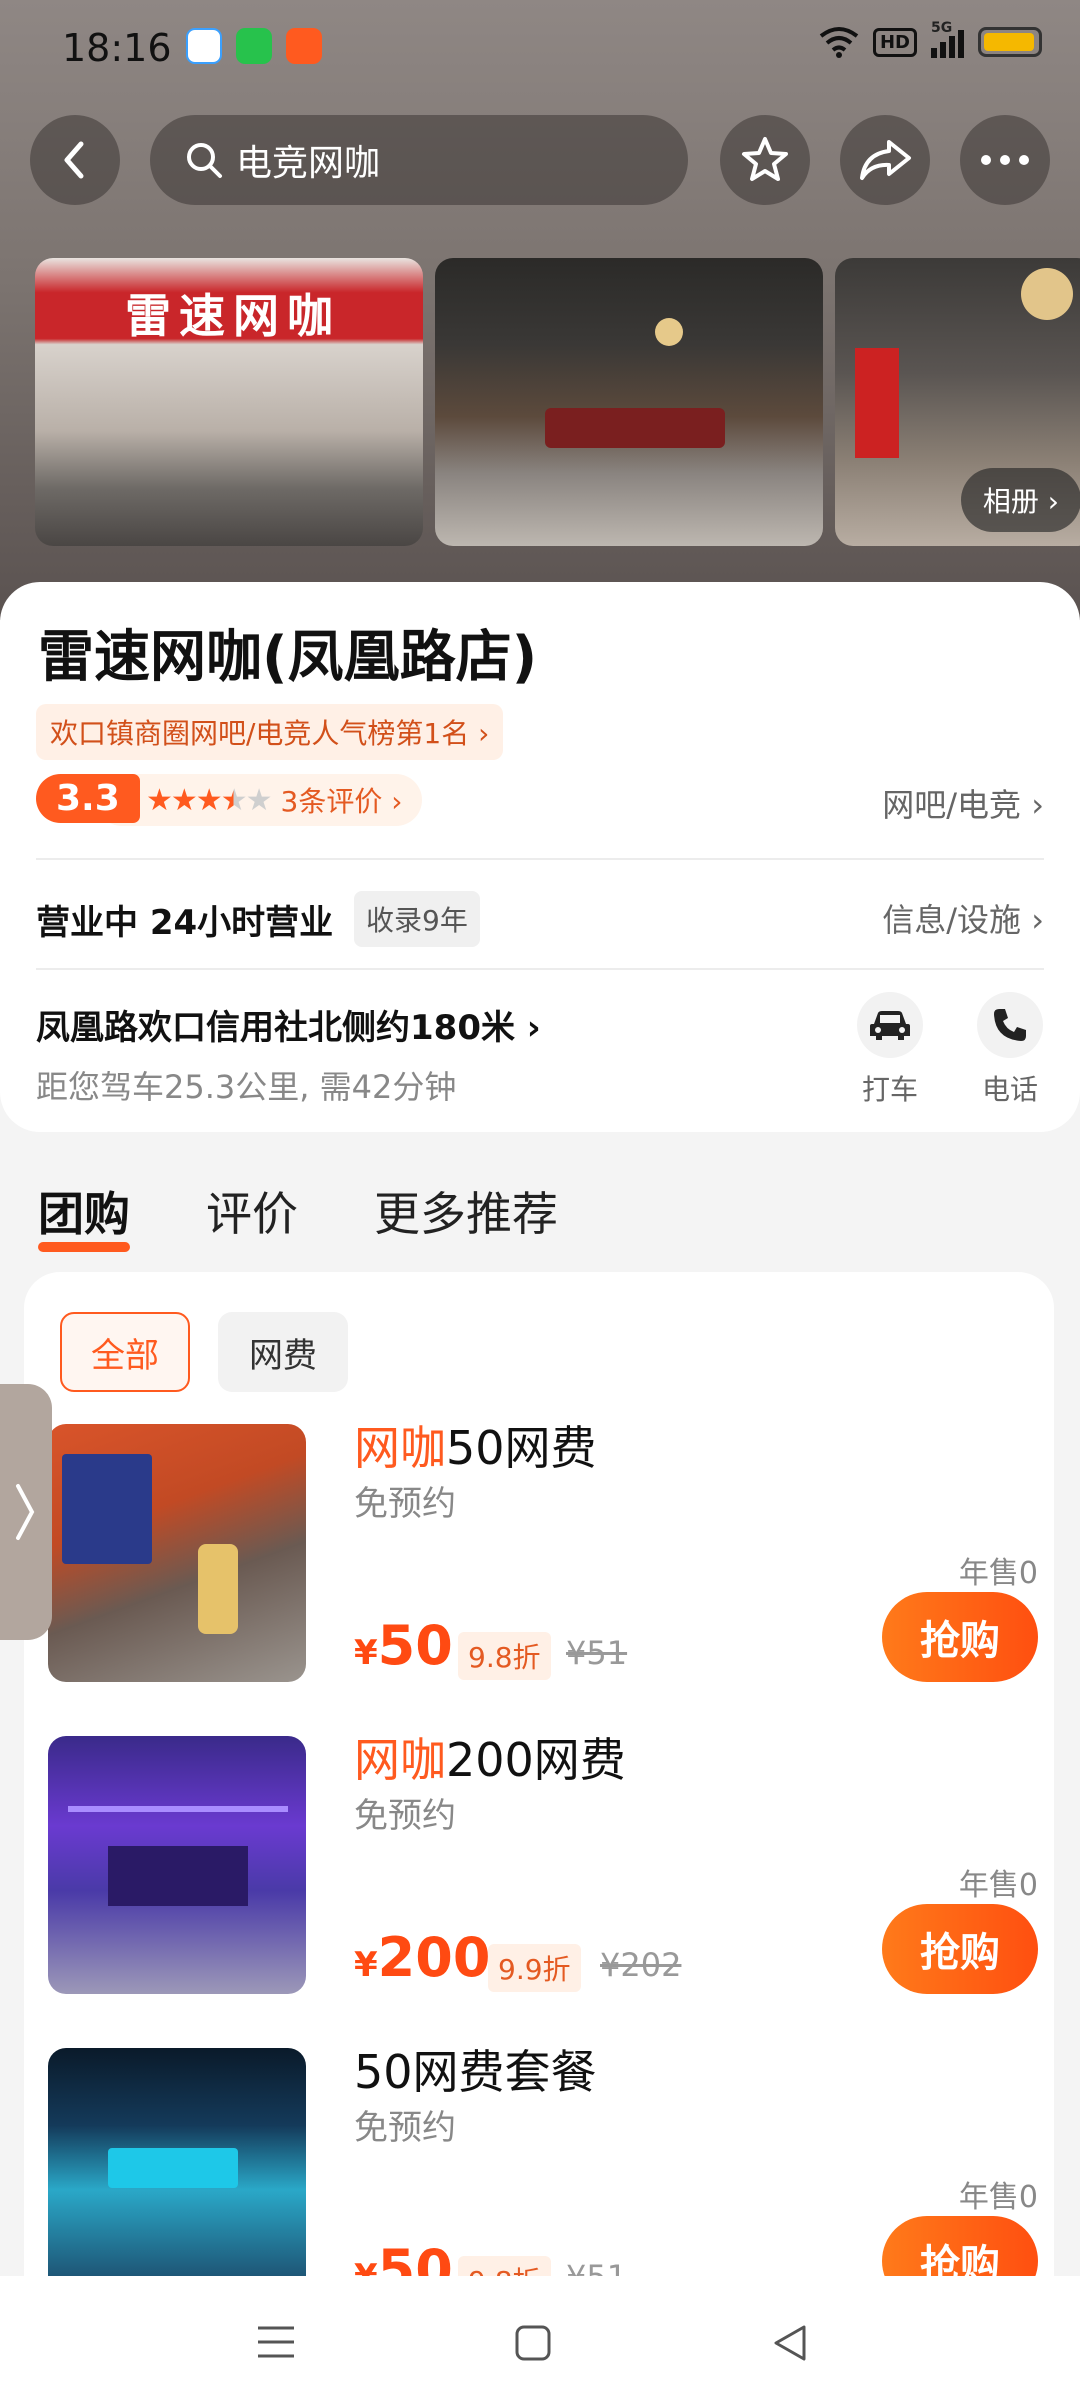 The image size is (1080, 2408). I want to click on address-link: 凤凰路欢口信用社北侧约180米 ›, so click(288, 1024).